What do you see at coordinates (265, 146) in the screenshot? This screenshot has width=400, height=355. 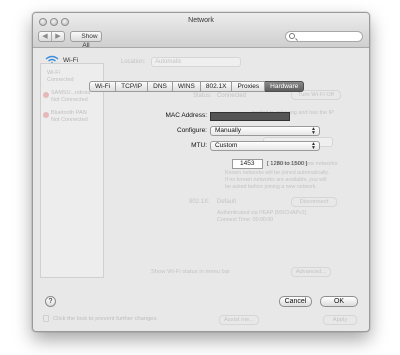 I see `mtu-popup: Custom ▲ ▼` at bounding box center [265, 146].